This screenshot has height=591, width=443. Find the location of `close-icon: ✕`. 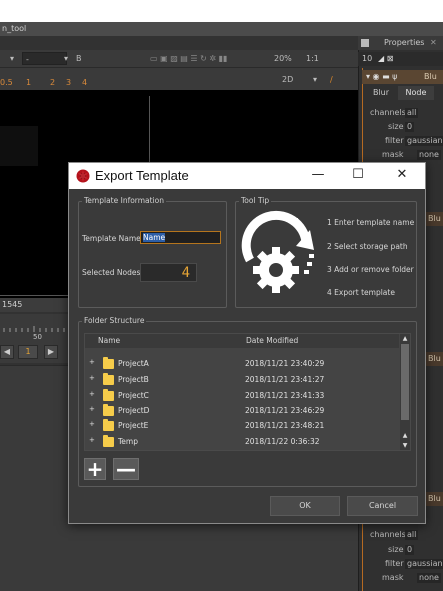

close-icon: ✕ is located at coordinates (433, 43).